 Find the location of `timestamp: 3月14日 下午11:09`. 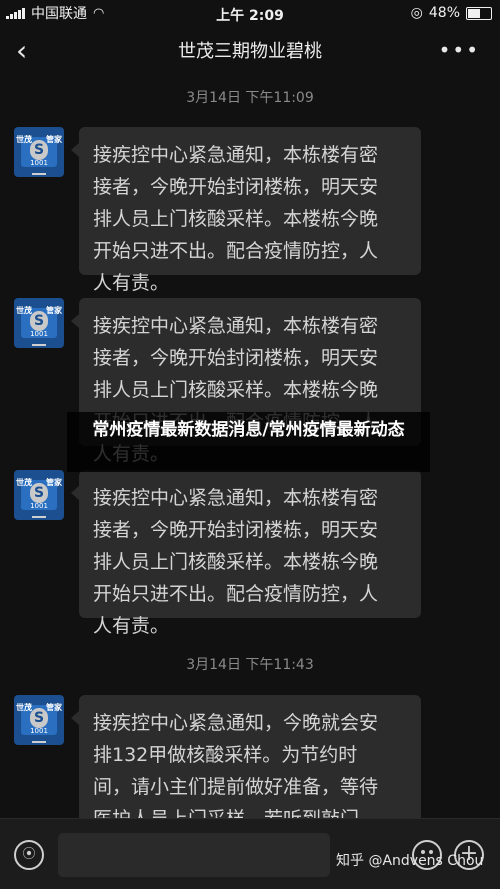

timestamp: 3月14日 下午11:09 is located at coordinates (250, 98).